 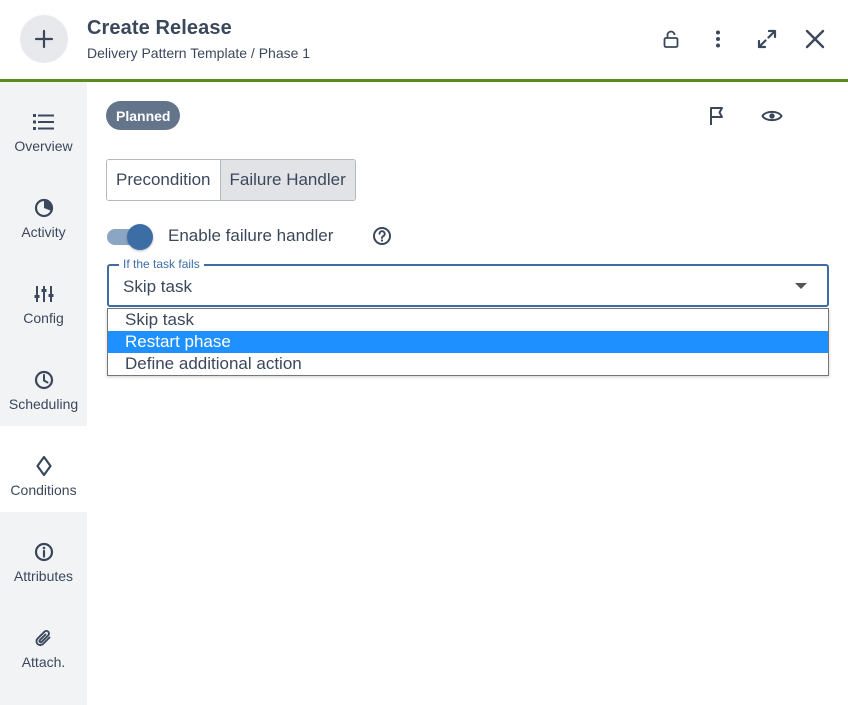 I want to click on tab-precondition: Precondition, so click(x=163, y=180).